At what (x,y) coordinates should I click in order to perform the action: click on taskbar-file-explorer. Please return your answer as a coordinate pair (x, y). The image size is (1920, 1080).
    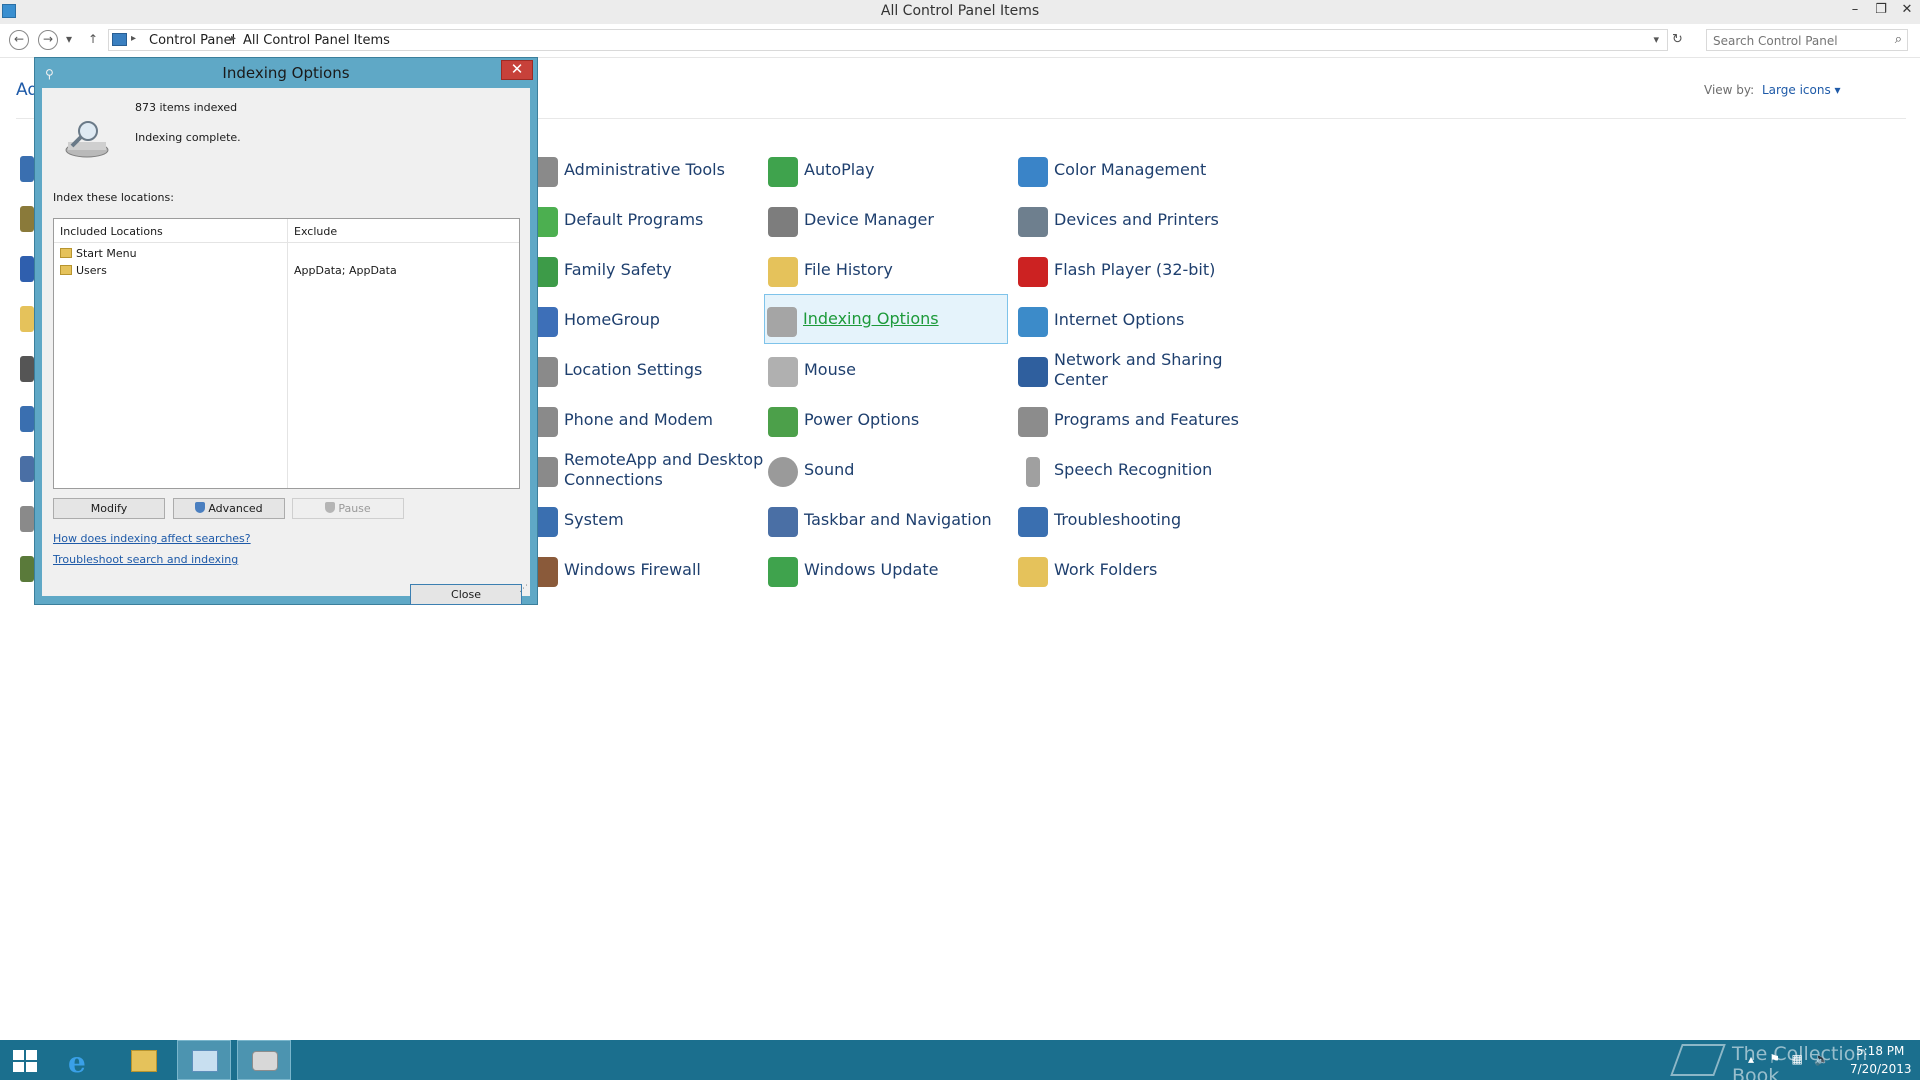
    Looking at the image, I should click on (143, 1060).